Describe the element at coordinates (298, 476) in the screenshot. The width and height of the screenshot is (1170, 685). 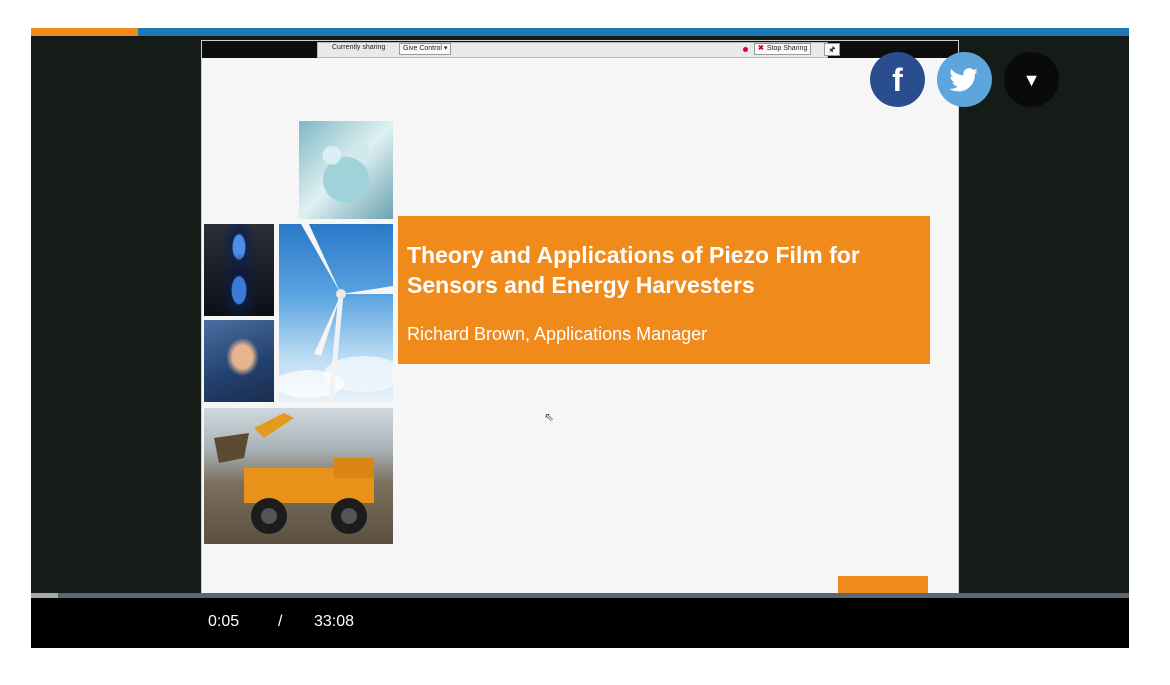
I see `mining-truck-image` at that location.